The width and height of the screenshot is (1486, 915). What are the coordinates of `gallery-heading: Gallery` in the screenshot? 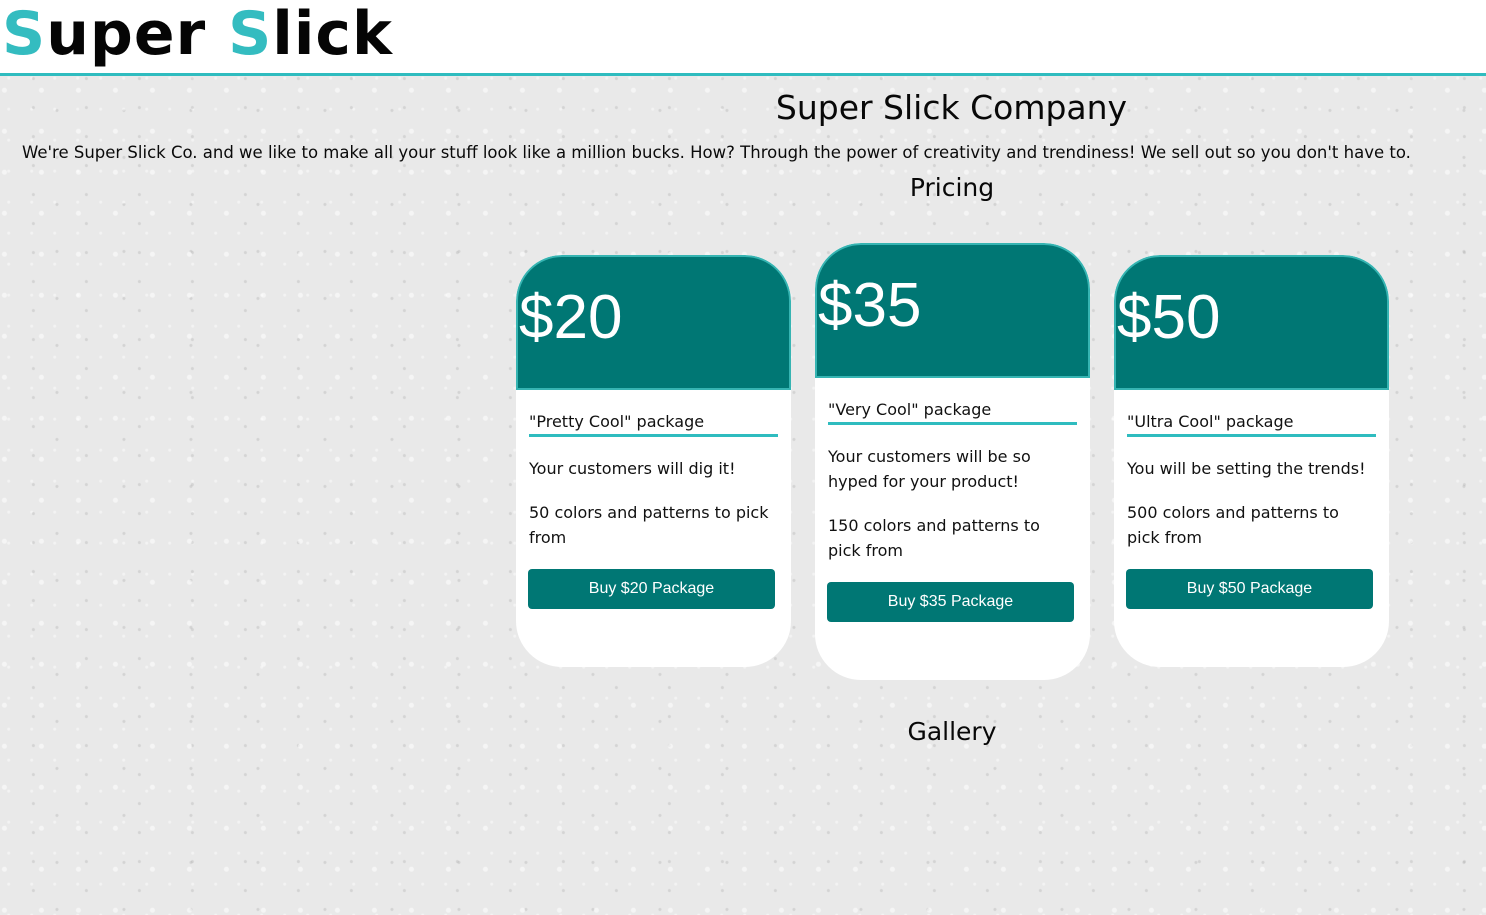 It's located at (952, 731).